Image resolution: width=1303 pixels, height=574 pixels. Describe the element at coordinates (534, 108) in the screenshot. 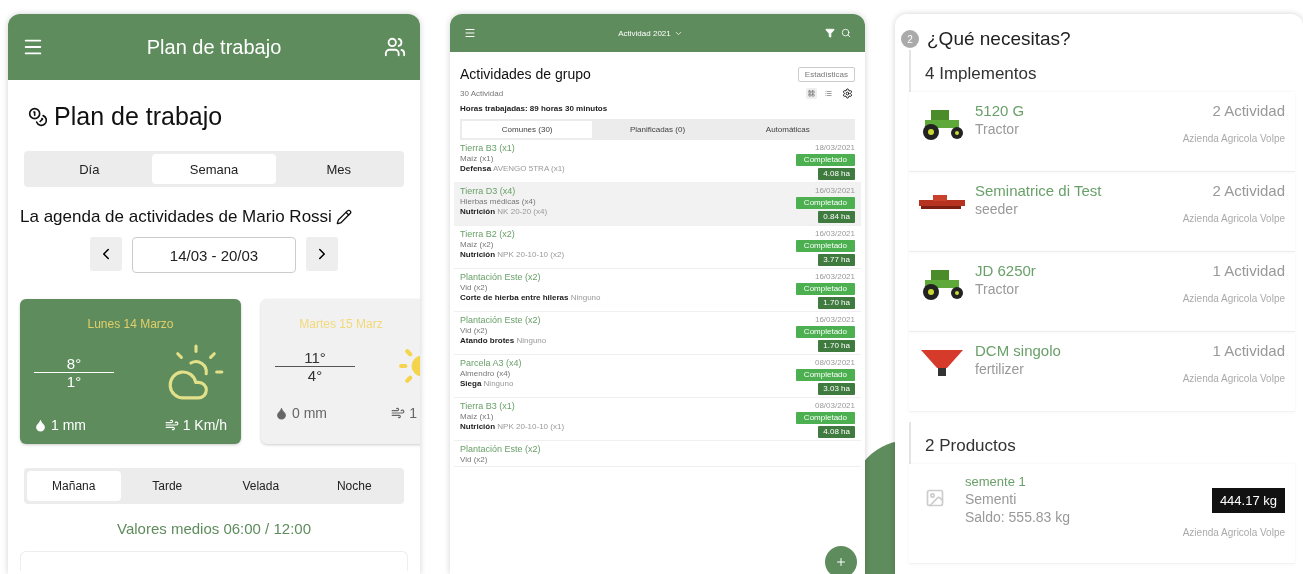

I see `hours-worked: Horas trabajadas: 89 horas 30 minutos` at that location.